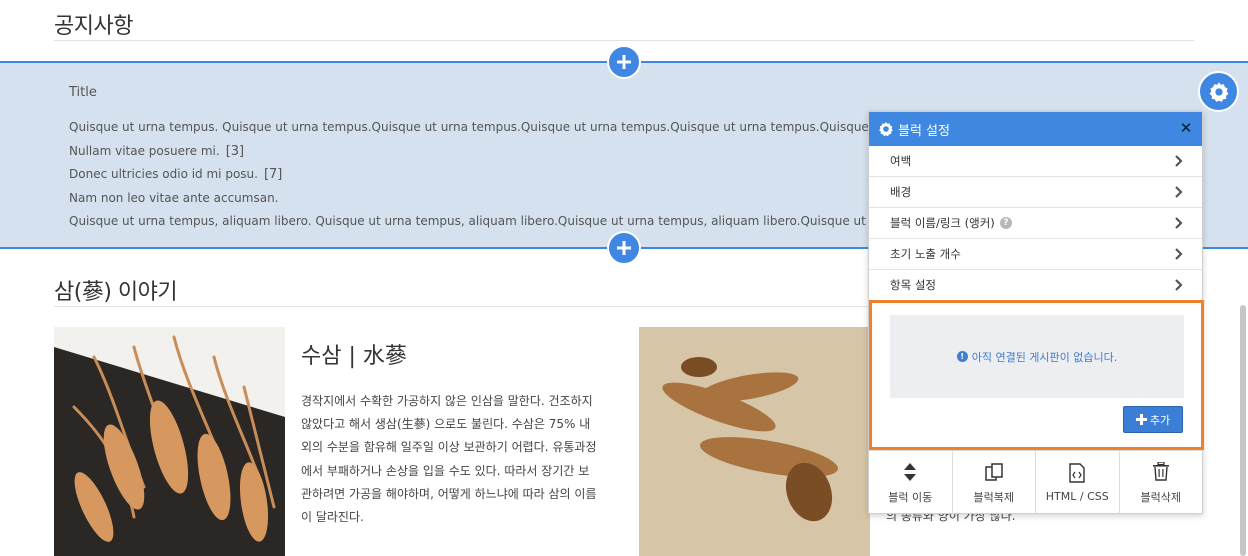 The image size is (1248, 556). What do you see at coordinates (962, 356) in the screenshot?
I see `info-icon: !` at bounding box center [962, 356].